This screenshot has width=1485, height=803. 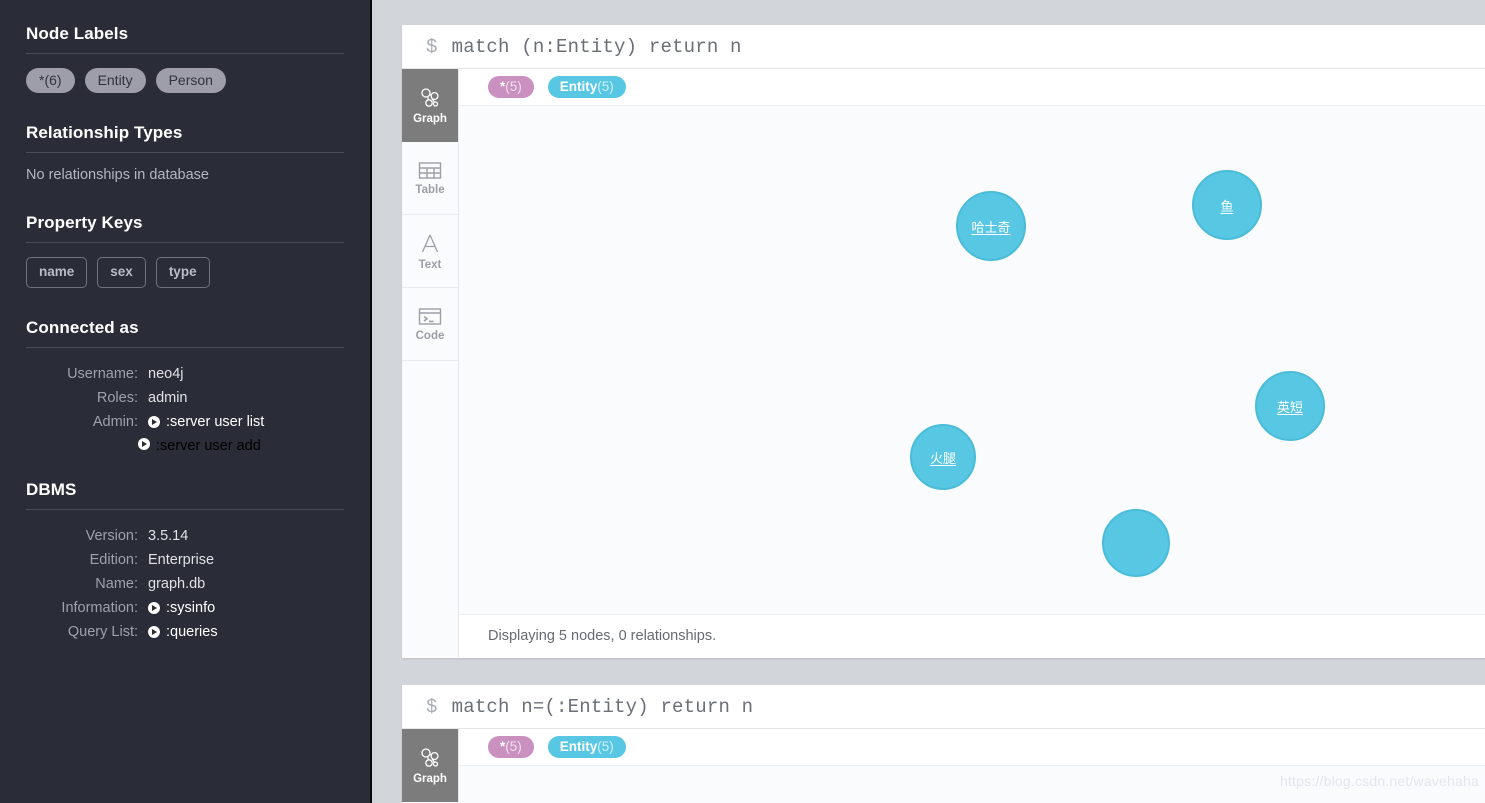 What do you see at coordinates (943, 47) in the screenshot?
I see `query-editor-bar: $ match (n:Entity) return n` at bounding box center [943, 47].